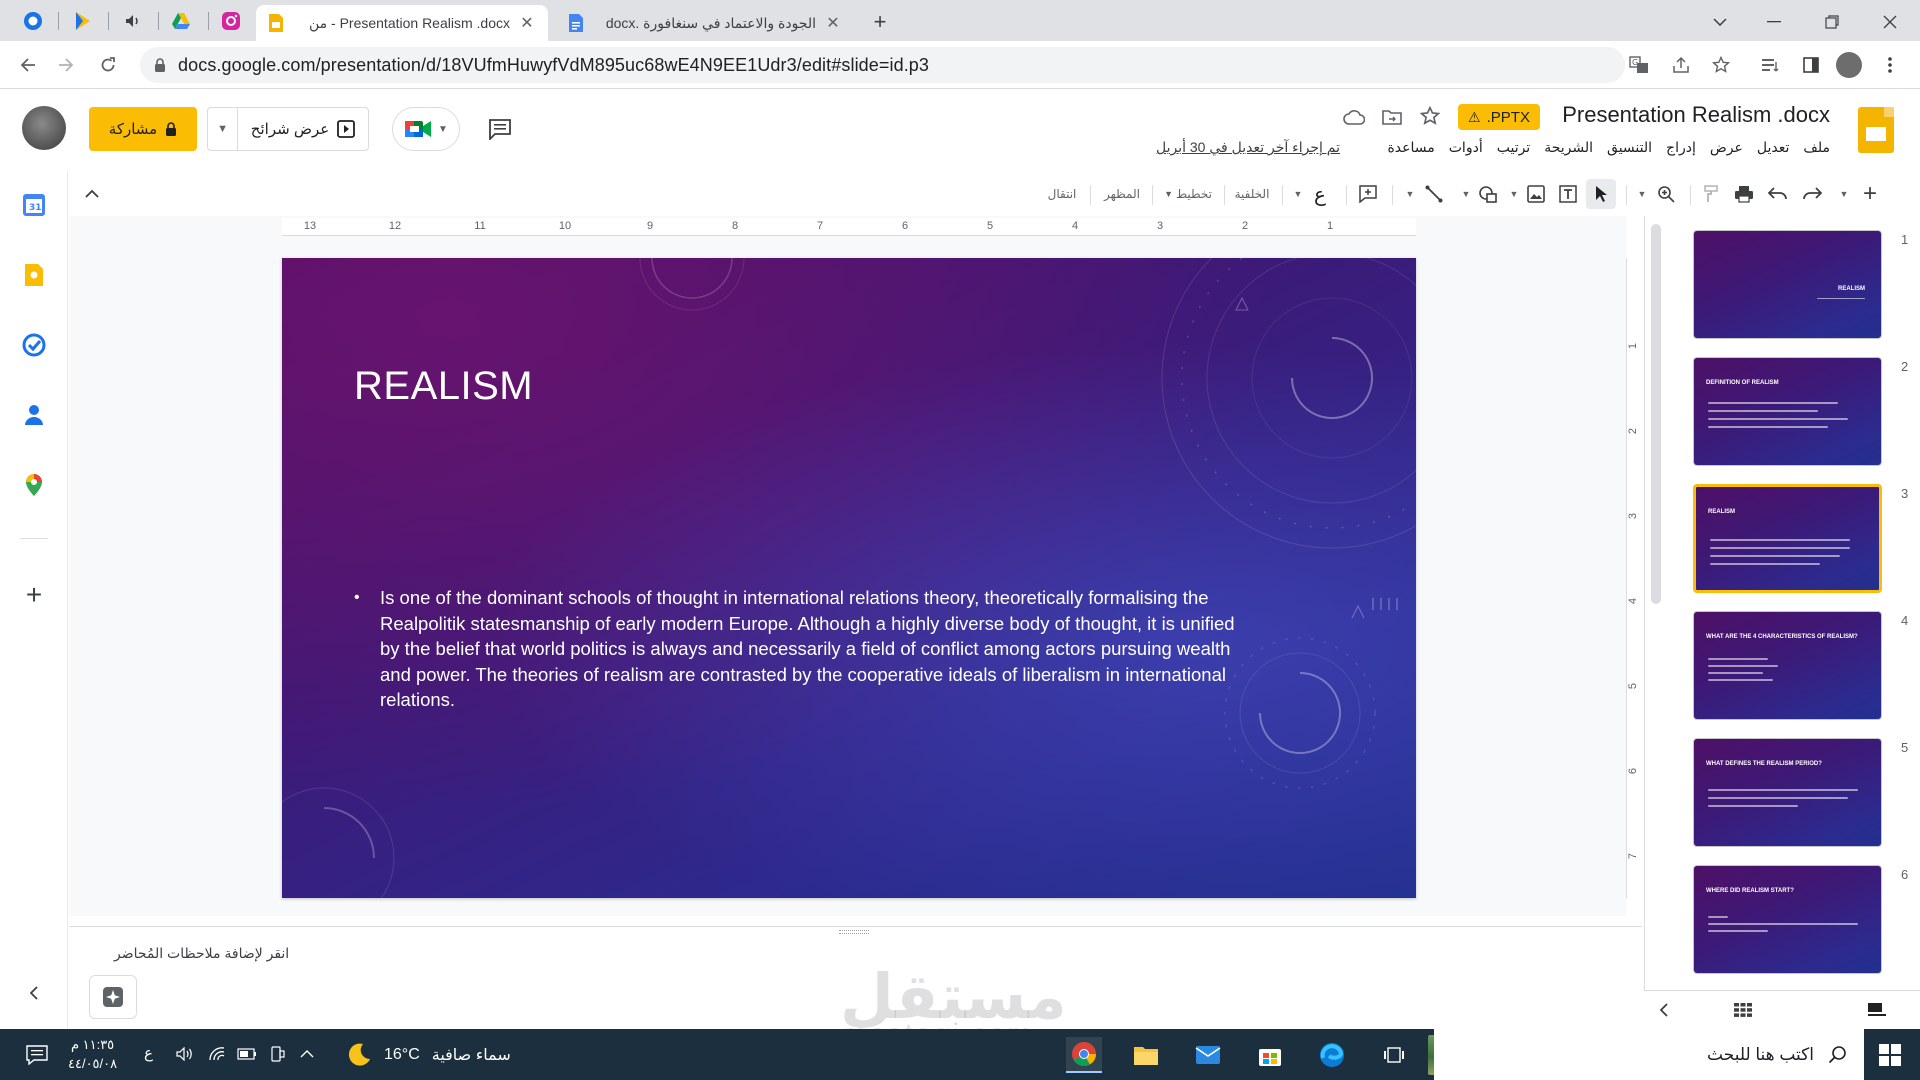 The width and height of the screenshot is (1920, 1080). I want to click on vertical-ruler: 1 2 3 4 5 6 7, so click(1635, 578).